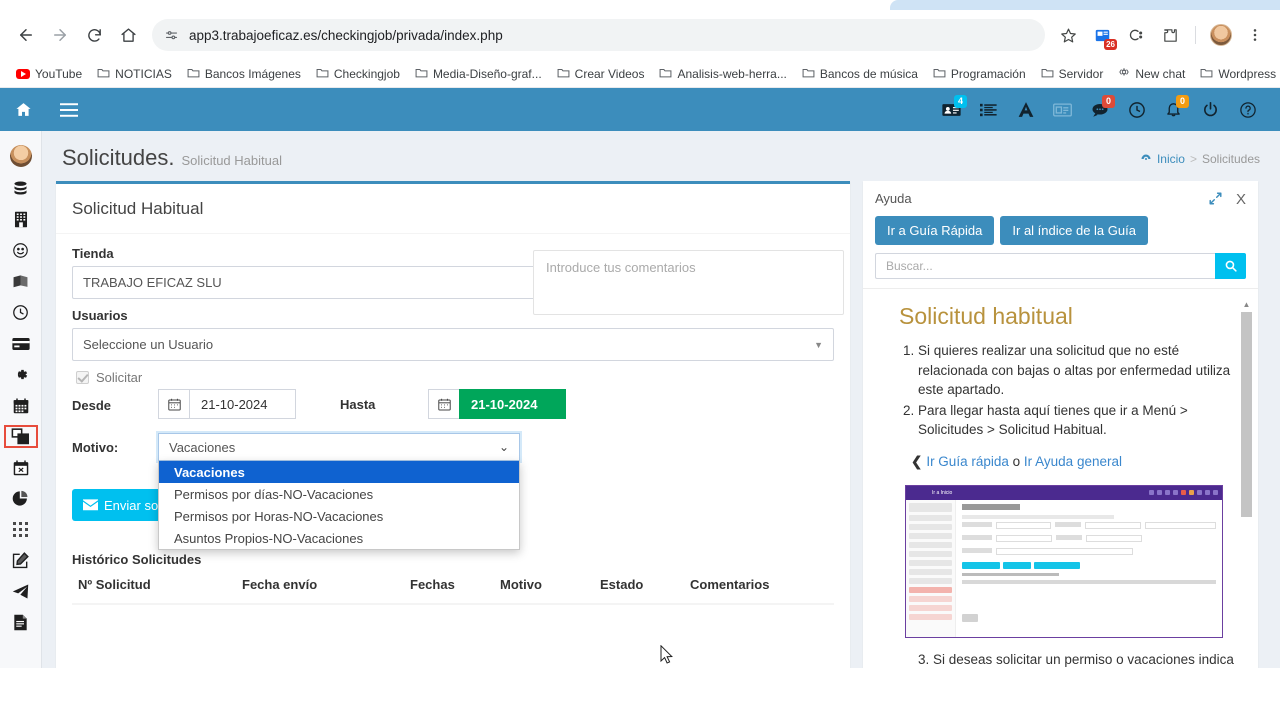 The width and height of the screenshot is (1280, 720). Describe the element at coordinates (339, 472) in the screenshot. I see `dropdown-option: Vacaciones` at that location.